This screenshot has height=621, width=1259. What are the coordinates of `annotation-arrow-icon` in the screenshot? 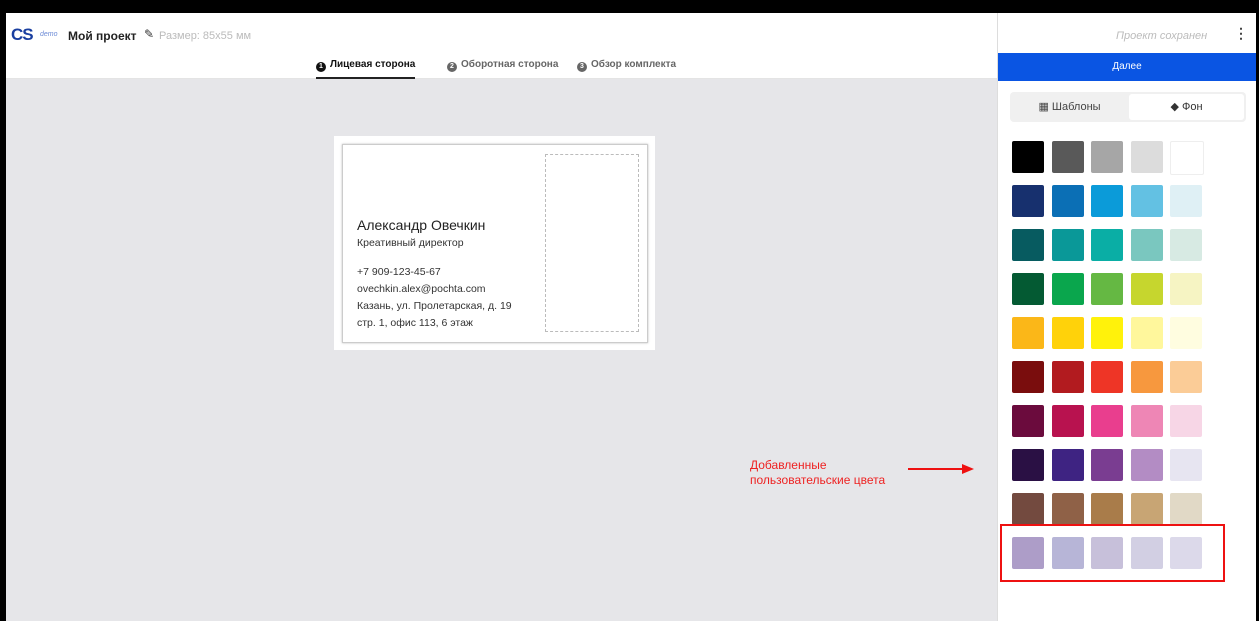 It's located at (941, 469).